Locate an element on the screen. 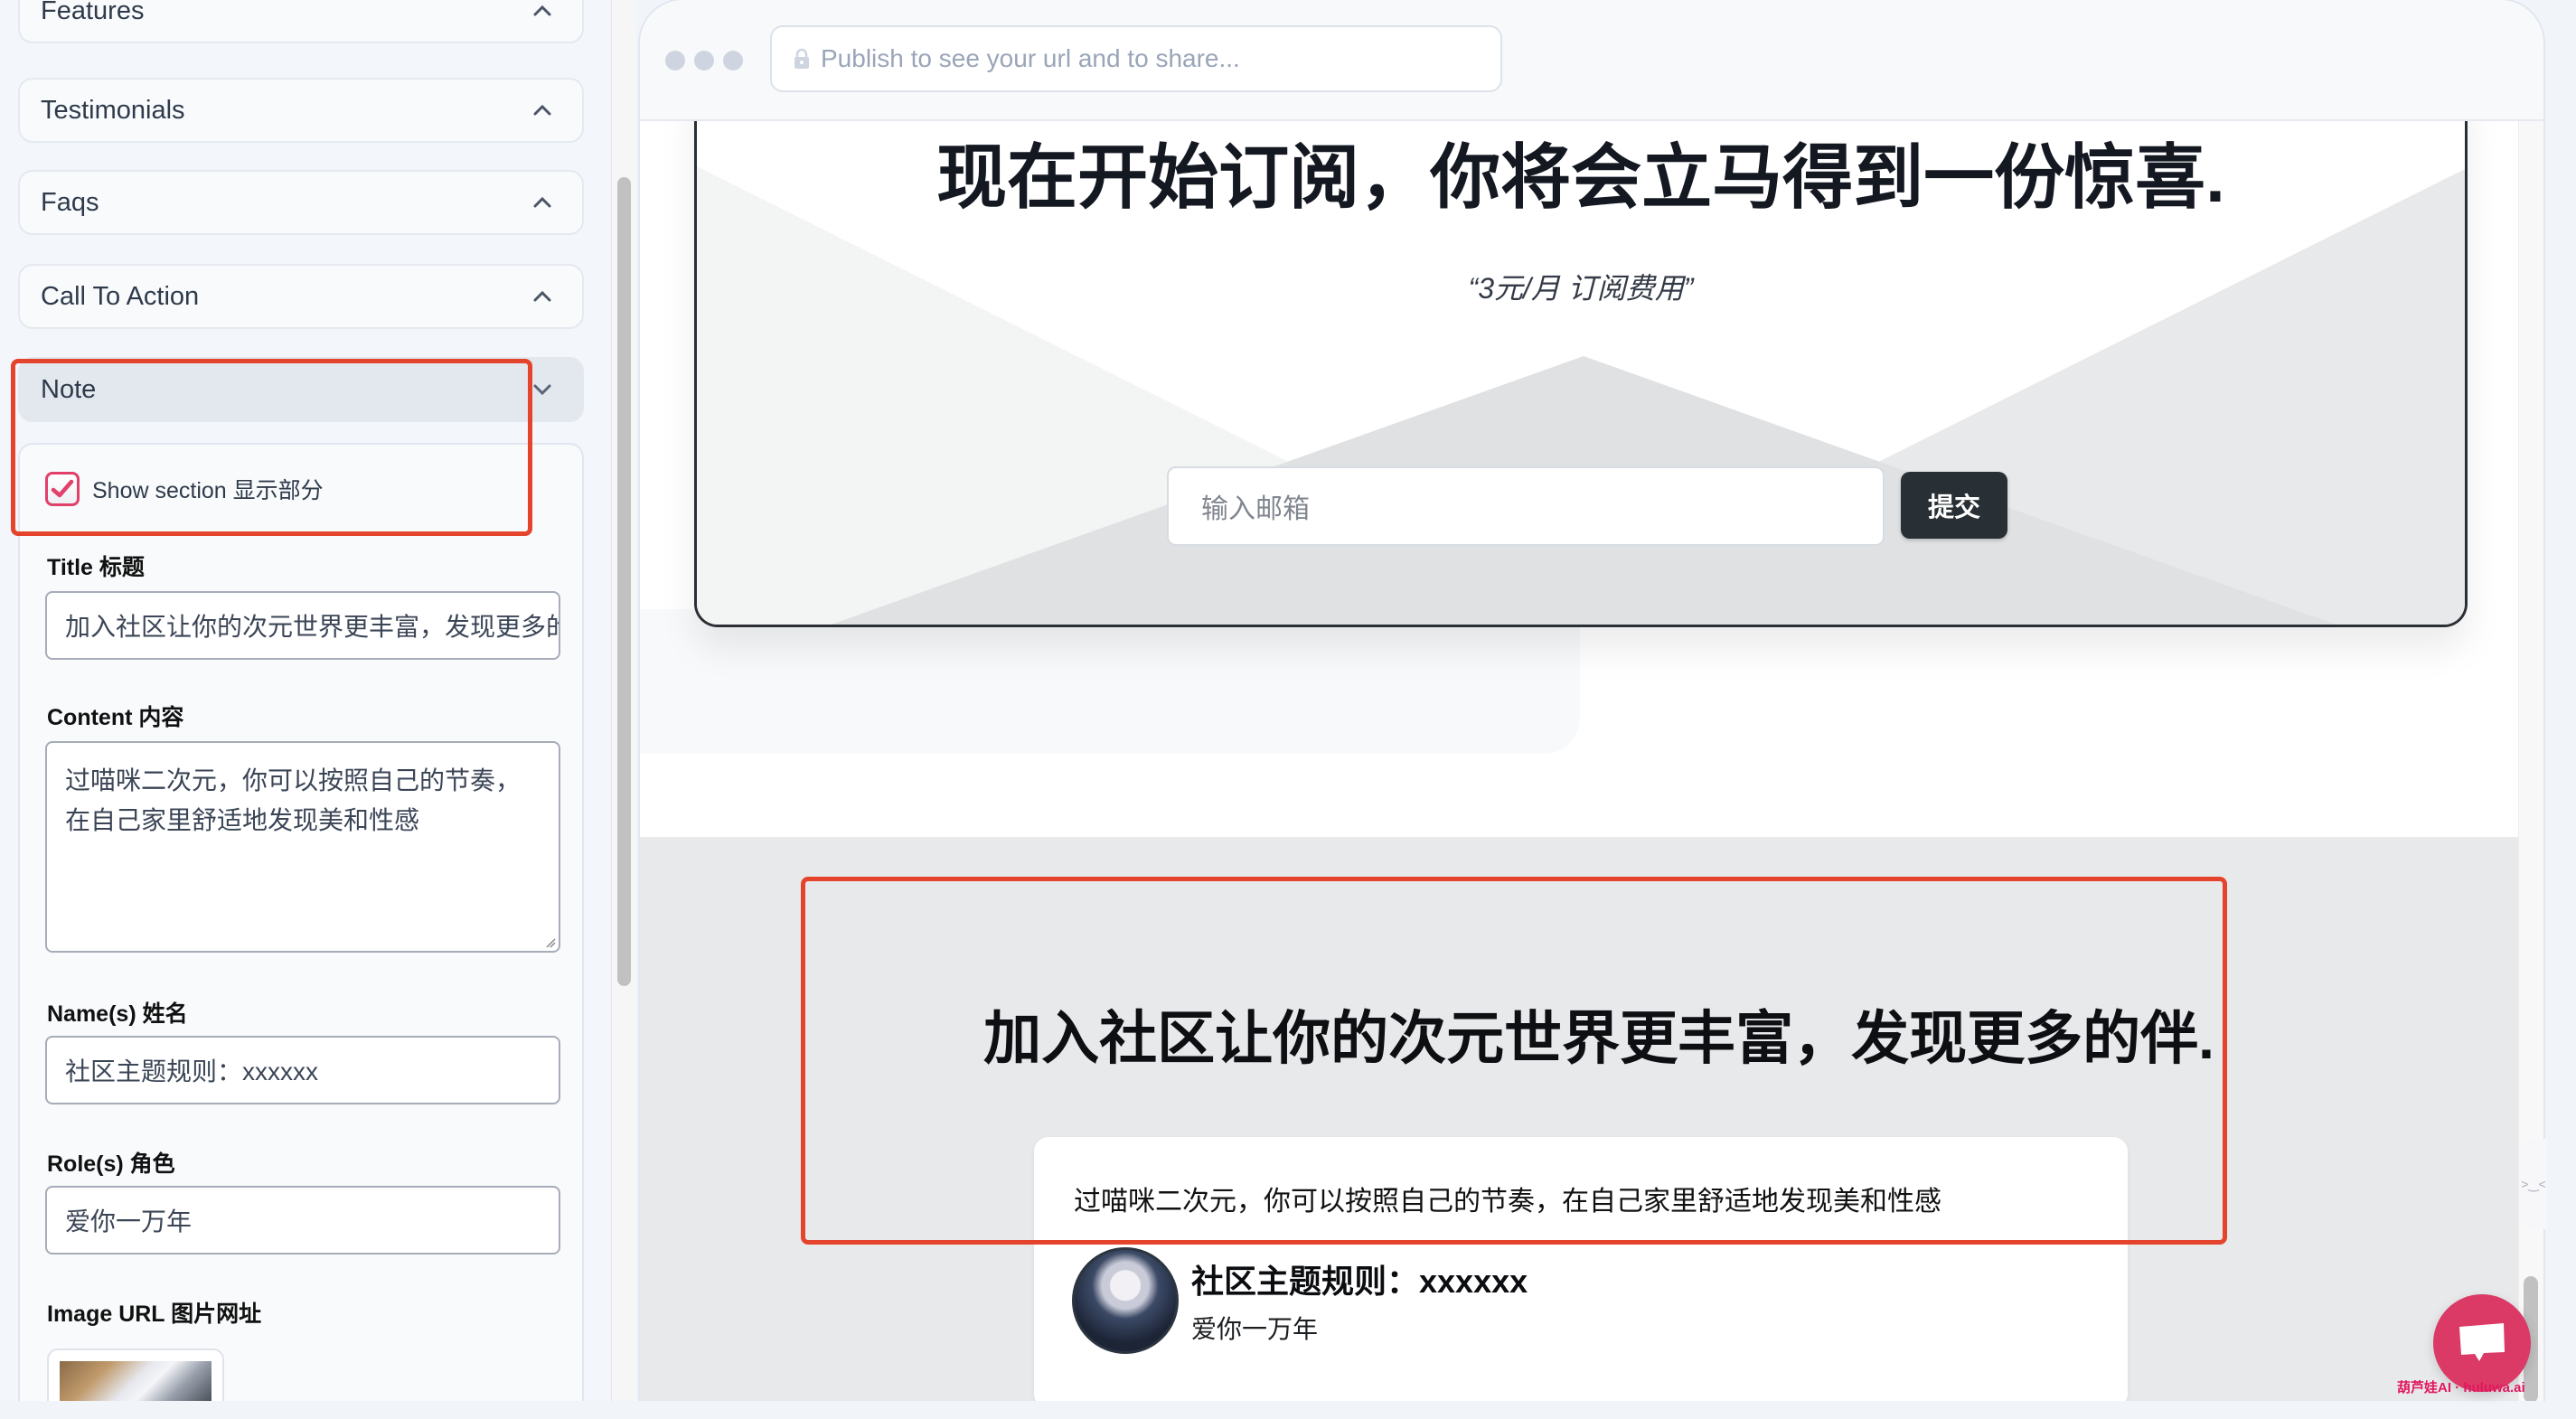  note-title: 加入社区让你的次元世界更丰富，发现更多的伴. is located at coordinates (1598, 1038).